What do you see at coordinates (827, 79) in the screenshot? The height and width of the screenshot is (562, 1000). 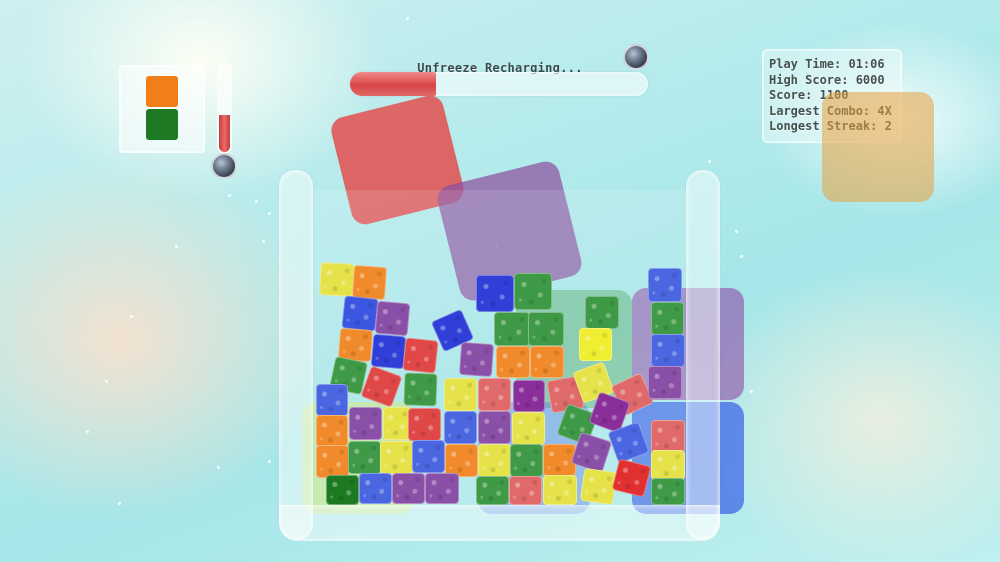 I see `high-score-text: High Score: 6000` at bounding box center [827, 79].